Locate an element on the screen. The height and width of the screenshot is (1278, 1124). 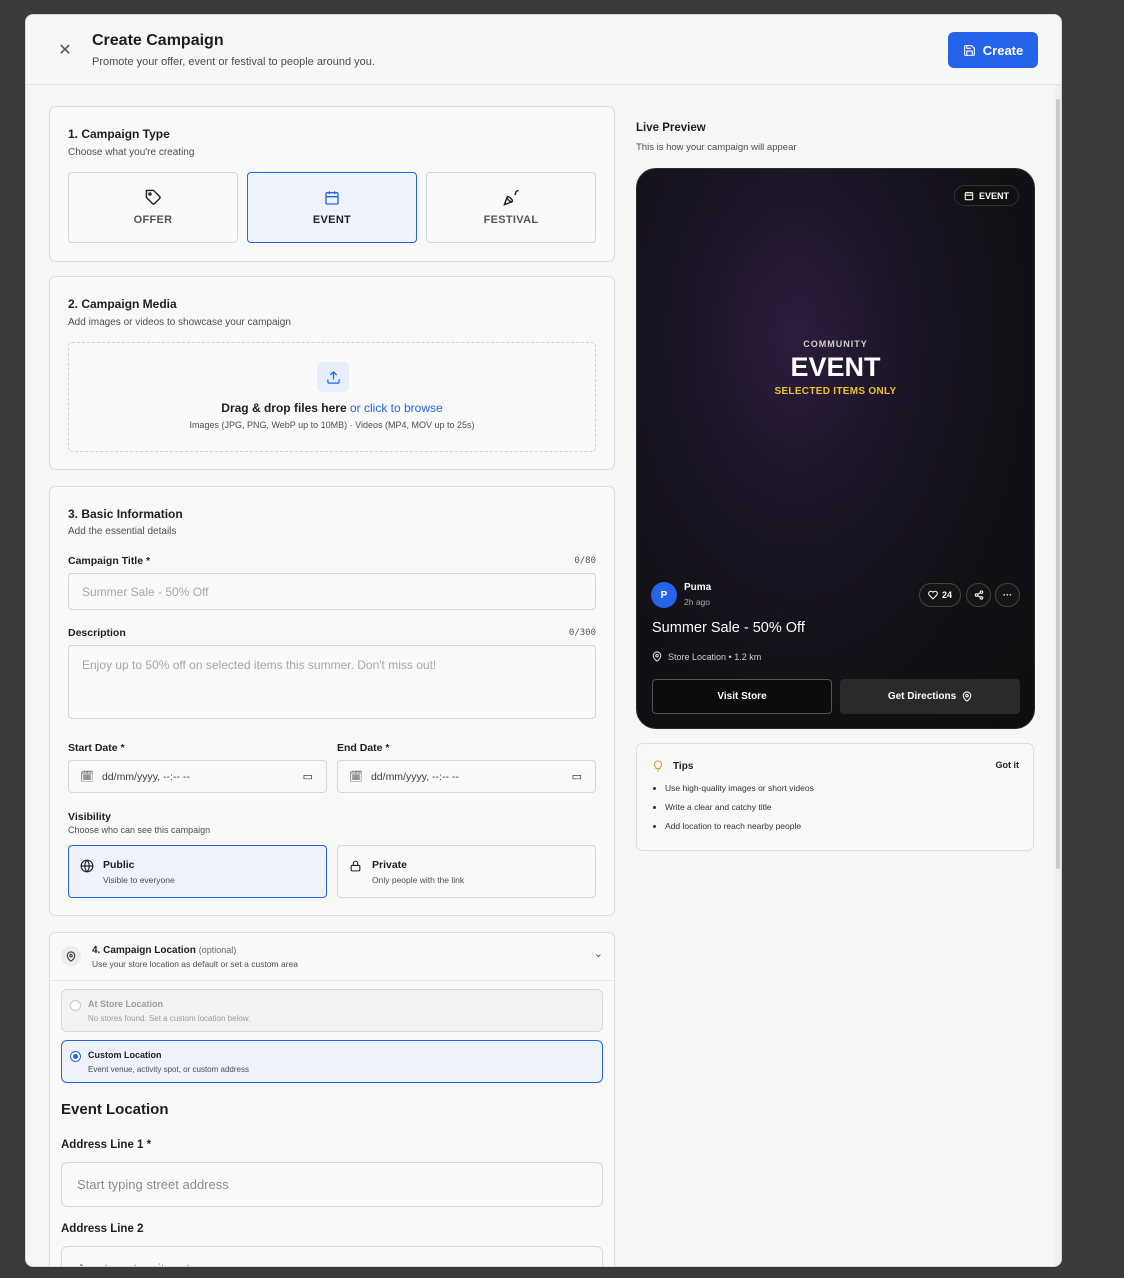
title-counter: 0/80 is located at coordinates (585, 561).